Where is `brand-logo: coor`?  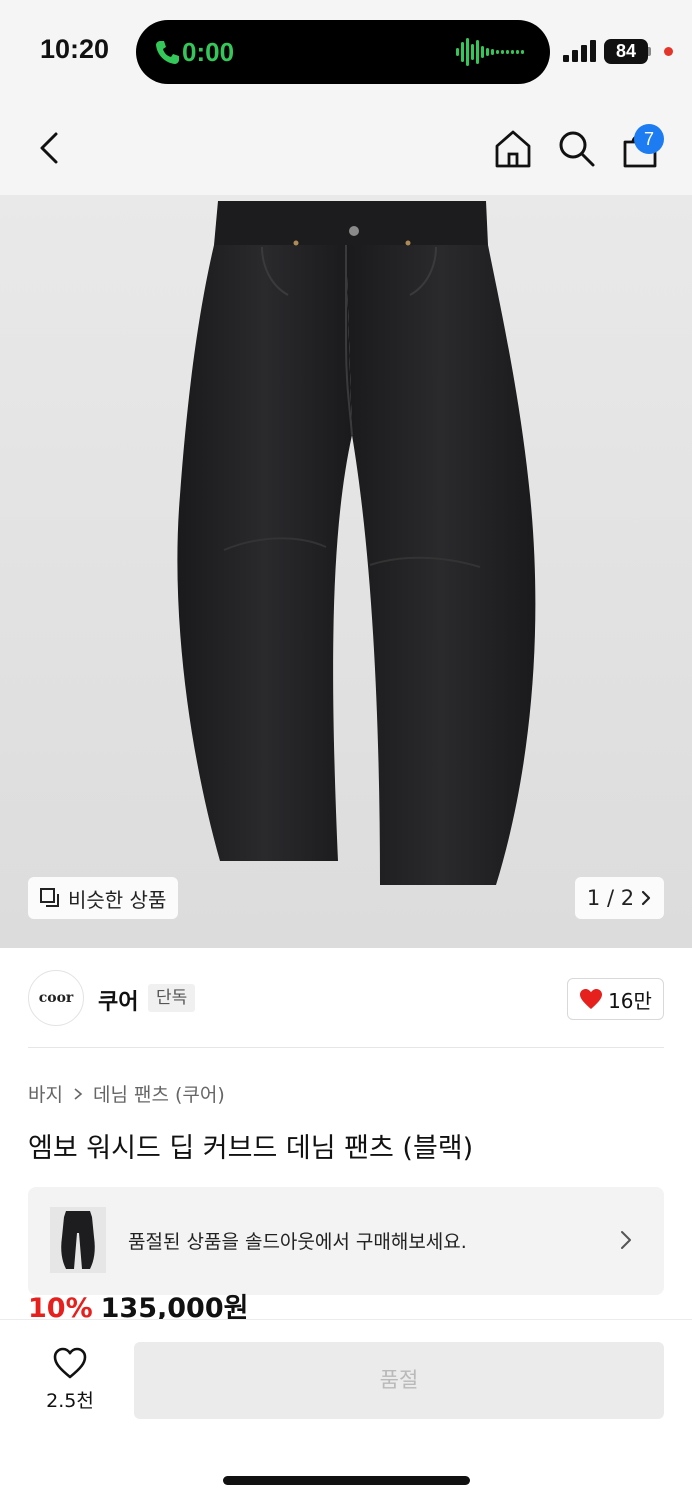 brand-logo: coor is located at coordinates (56, 998).